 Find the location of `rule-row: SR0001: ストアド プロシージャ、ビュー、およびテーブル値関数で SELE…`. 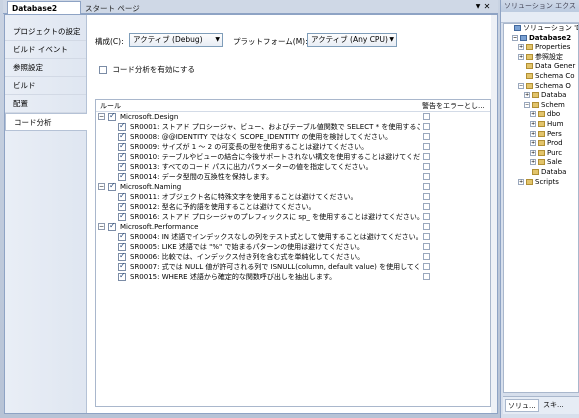

rule-row: SR0001: ストアド プロシージャ、ビュー、およびテーブル値関数で SELE… is located at coordinates (293, 126).